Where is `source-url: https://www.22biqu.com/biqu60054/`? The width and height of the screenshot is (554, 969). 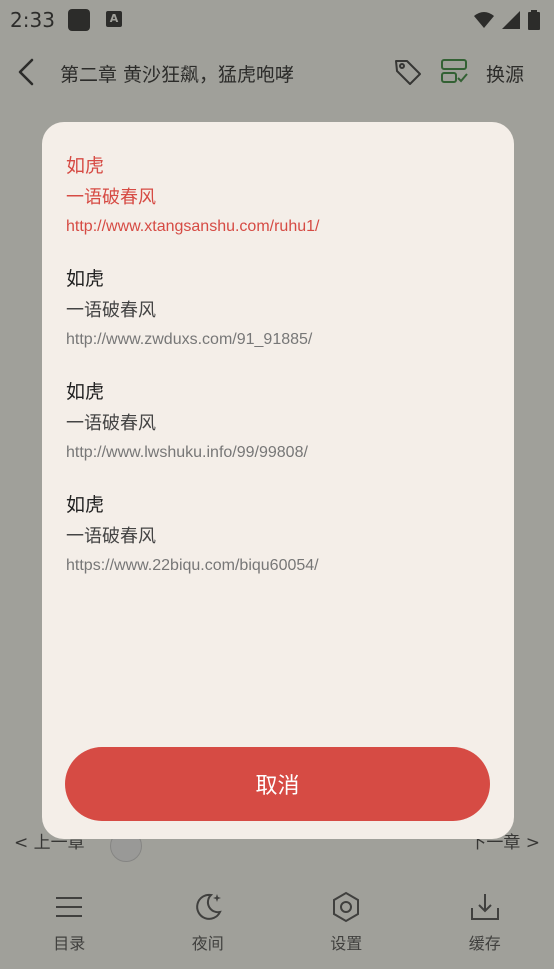 source-url: https://www.22biqu.com/biqu60054/ is located at coordinates (192, 565).